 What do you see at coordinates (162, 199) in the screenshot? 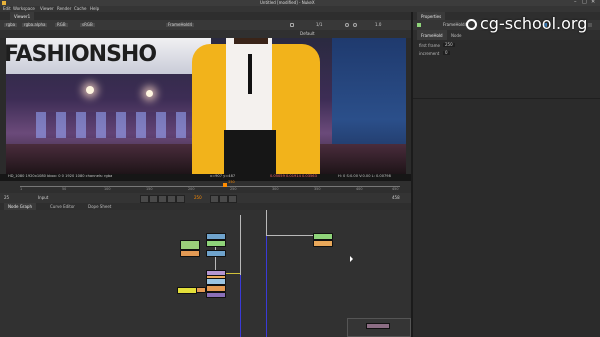
I see `play-back-button` at bounding box center [162, 199].